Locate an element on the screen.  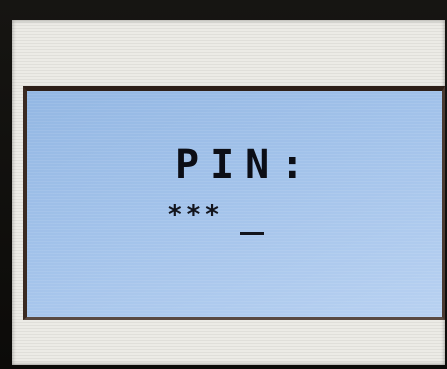
pin-input-cursor is located at coordinates (252, 233).